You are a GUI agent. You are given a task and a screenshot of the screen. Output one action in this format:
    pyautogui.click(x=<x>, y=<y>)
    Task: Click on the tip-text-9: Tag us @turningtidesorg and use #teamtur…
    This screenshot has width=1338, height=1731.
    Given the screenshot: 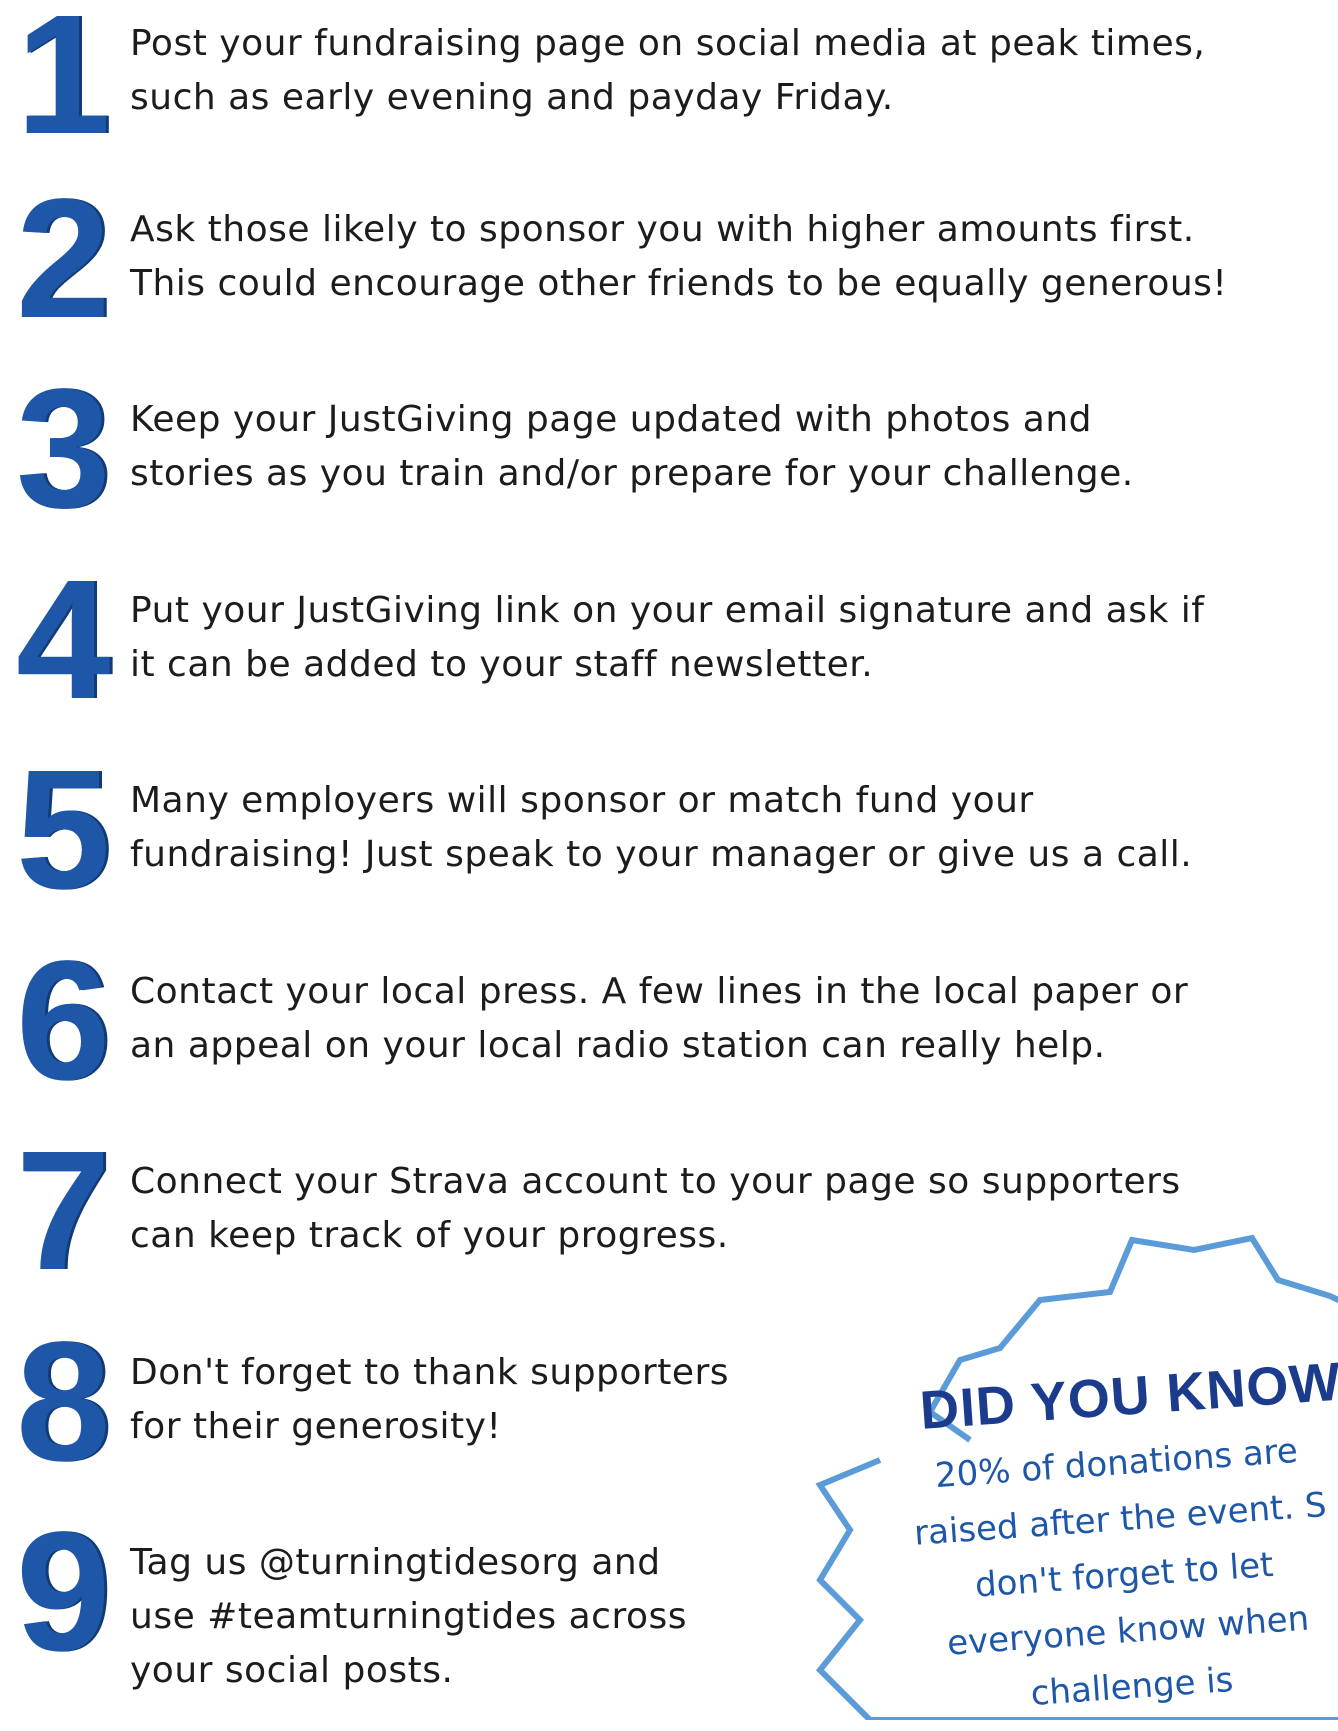 What is the action you would take?
    pyautogui.click(x=409, y=1616)
    